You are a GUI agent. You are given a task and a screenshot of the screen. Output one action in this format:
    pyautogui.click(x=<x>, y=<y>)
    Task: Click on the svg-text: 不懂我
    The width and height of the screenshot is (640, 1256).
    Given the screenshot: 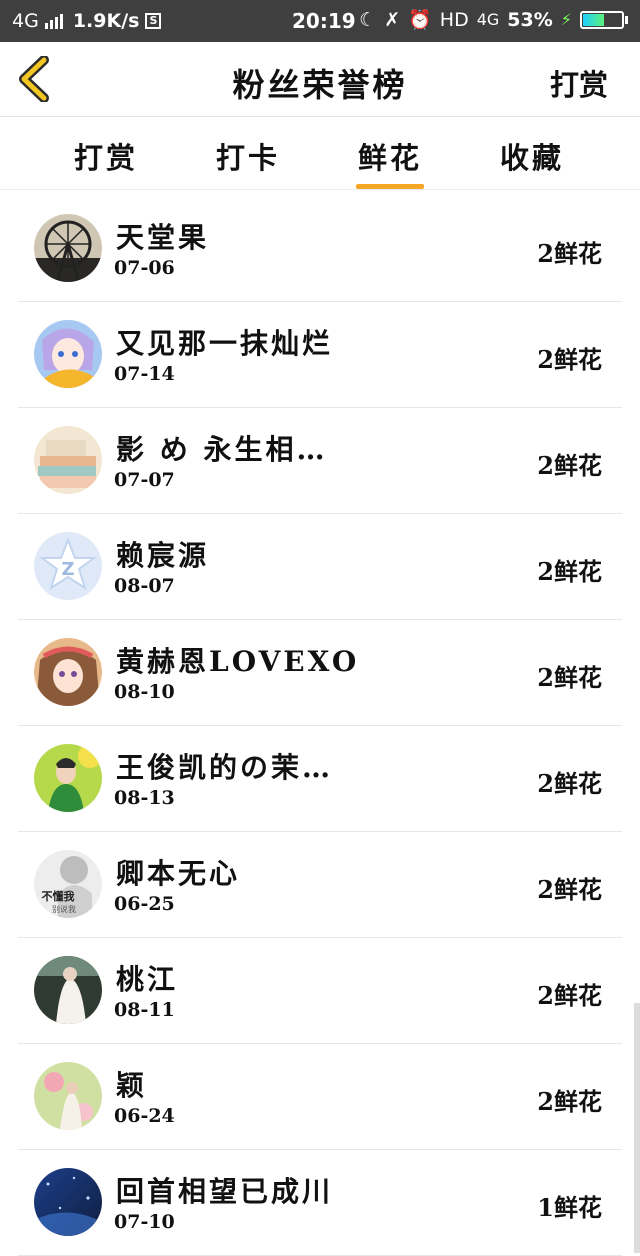 What is the action you would take?
    pyautogui.click(x=58, y=896)
    